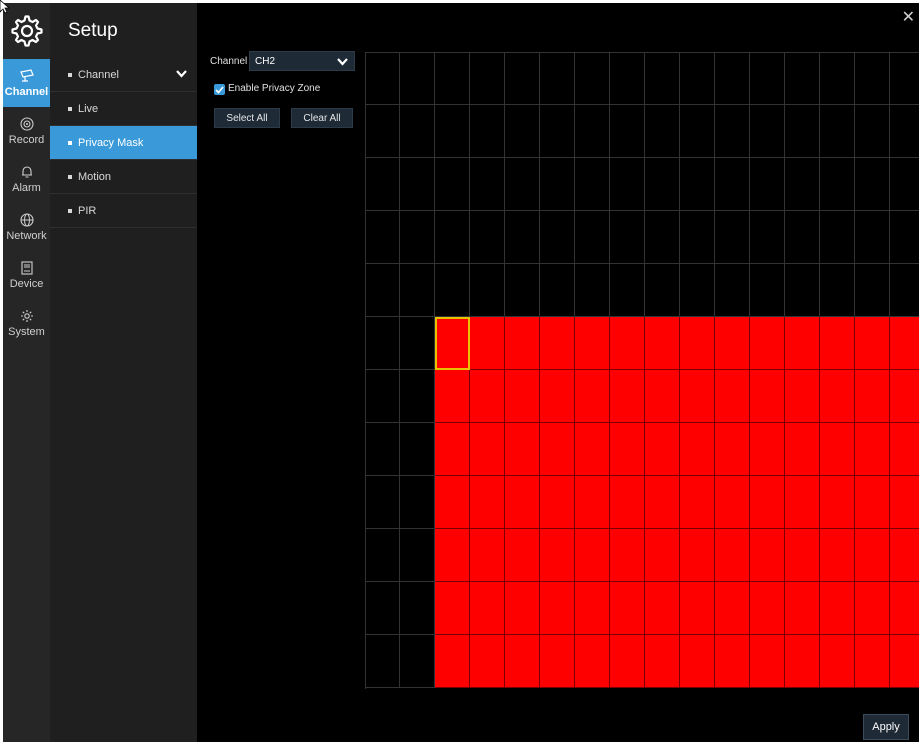  What do you see at coordinates (123, 211) in the screenshot?
I see `submenu-item-pir: PIR` at bounding box center [123, 211].